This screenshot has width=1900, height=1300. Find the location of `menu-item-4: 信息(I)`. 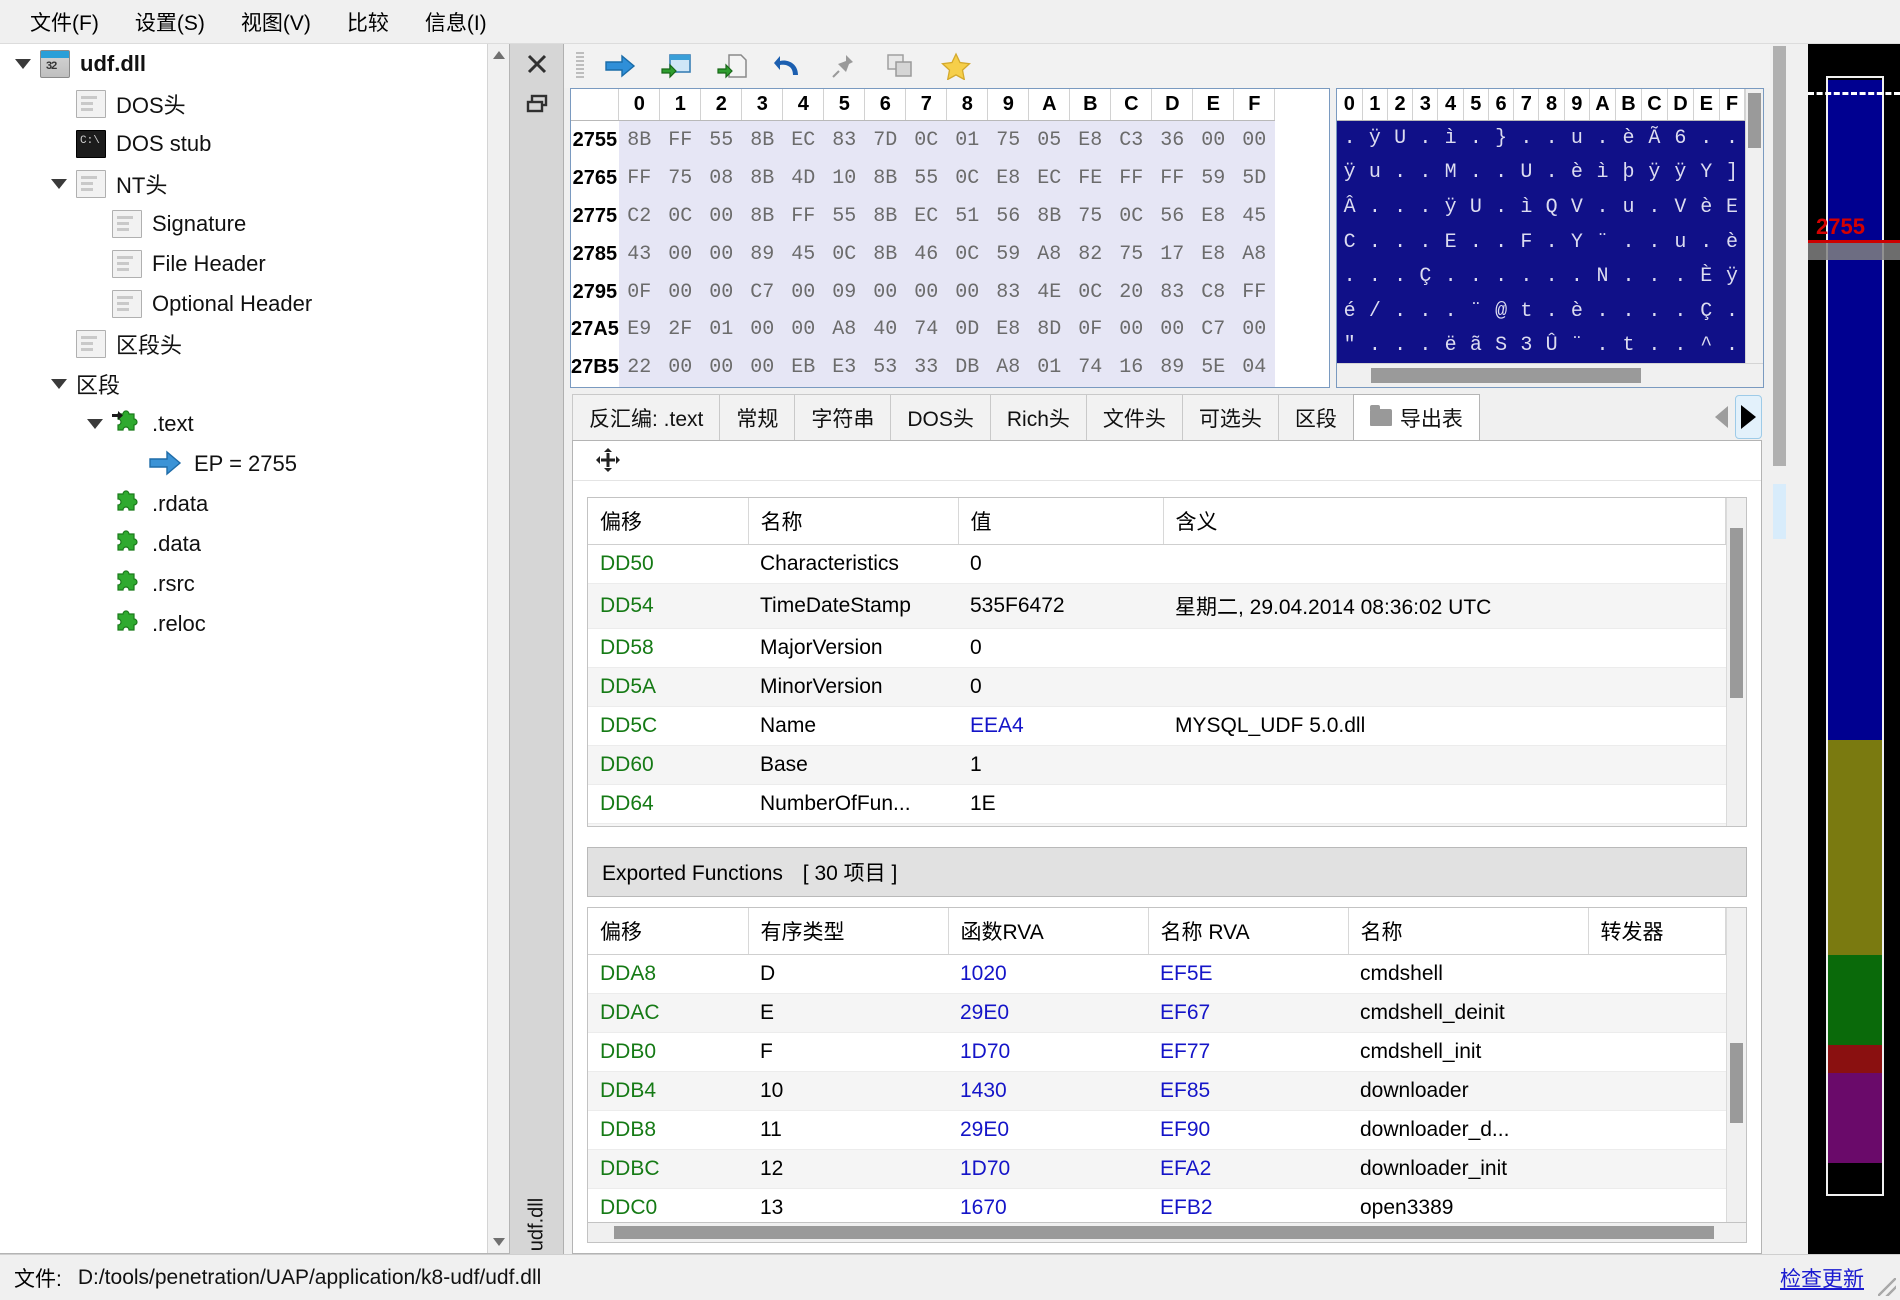

menu-item-4: 信息(I) is located at coordinates (456, 22).